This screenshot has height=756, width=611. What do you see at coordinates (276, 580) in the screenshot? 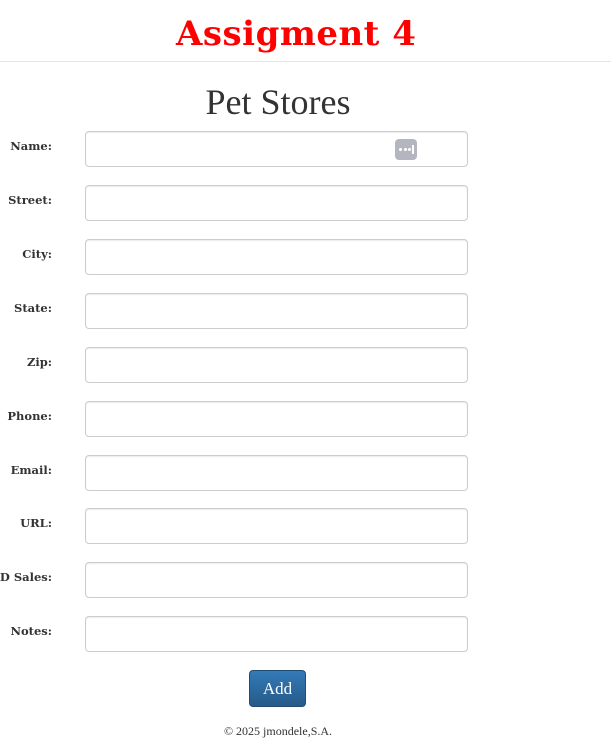
I see `ytd-sales-input` at bounding box center [276, 580].